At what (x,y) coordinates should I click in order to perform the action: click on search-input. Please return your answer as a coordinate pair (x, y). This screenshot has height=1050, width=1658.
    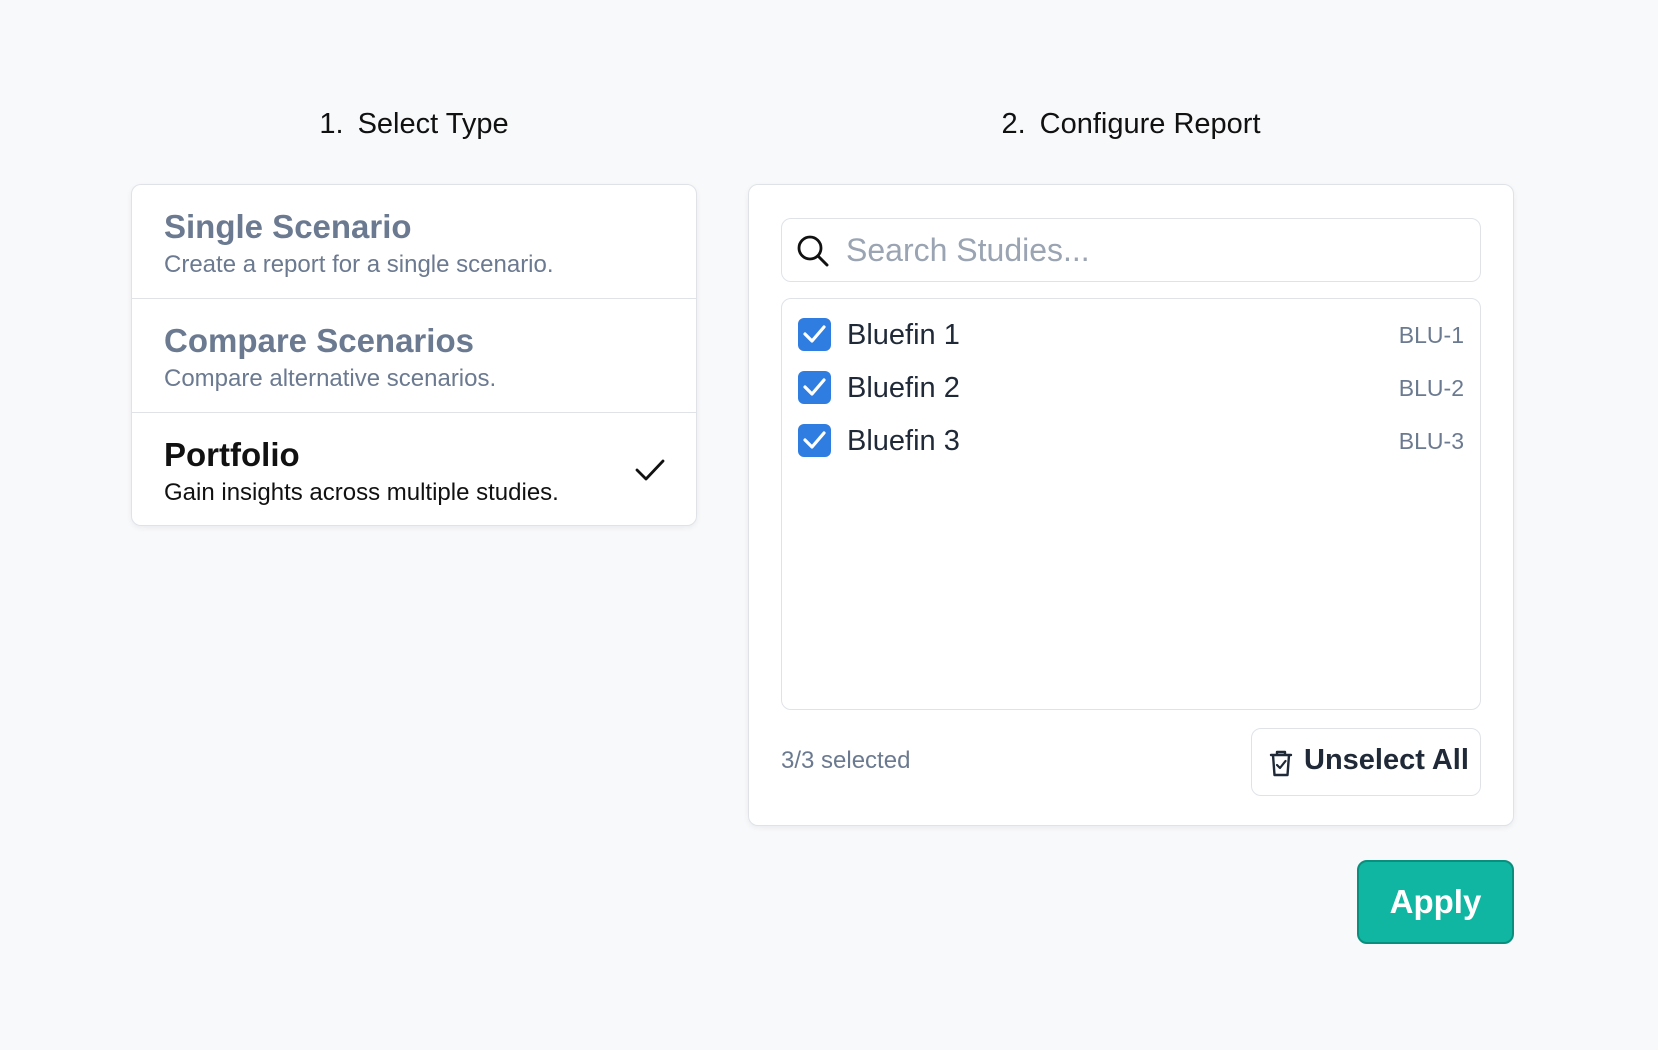
    Looking at the image, I should click on (1156, 250).